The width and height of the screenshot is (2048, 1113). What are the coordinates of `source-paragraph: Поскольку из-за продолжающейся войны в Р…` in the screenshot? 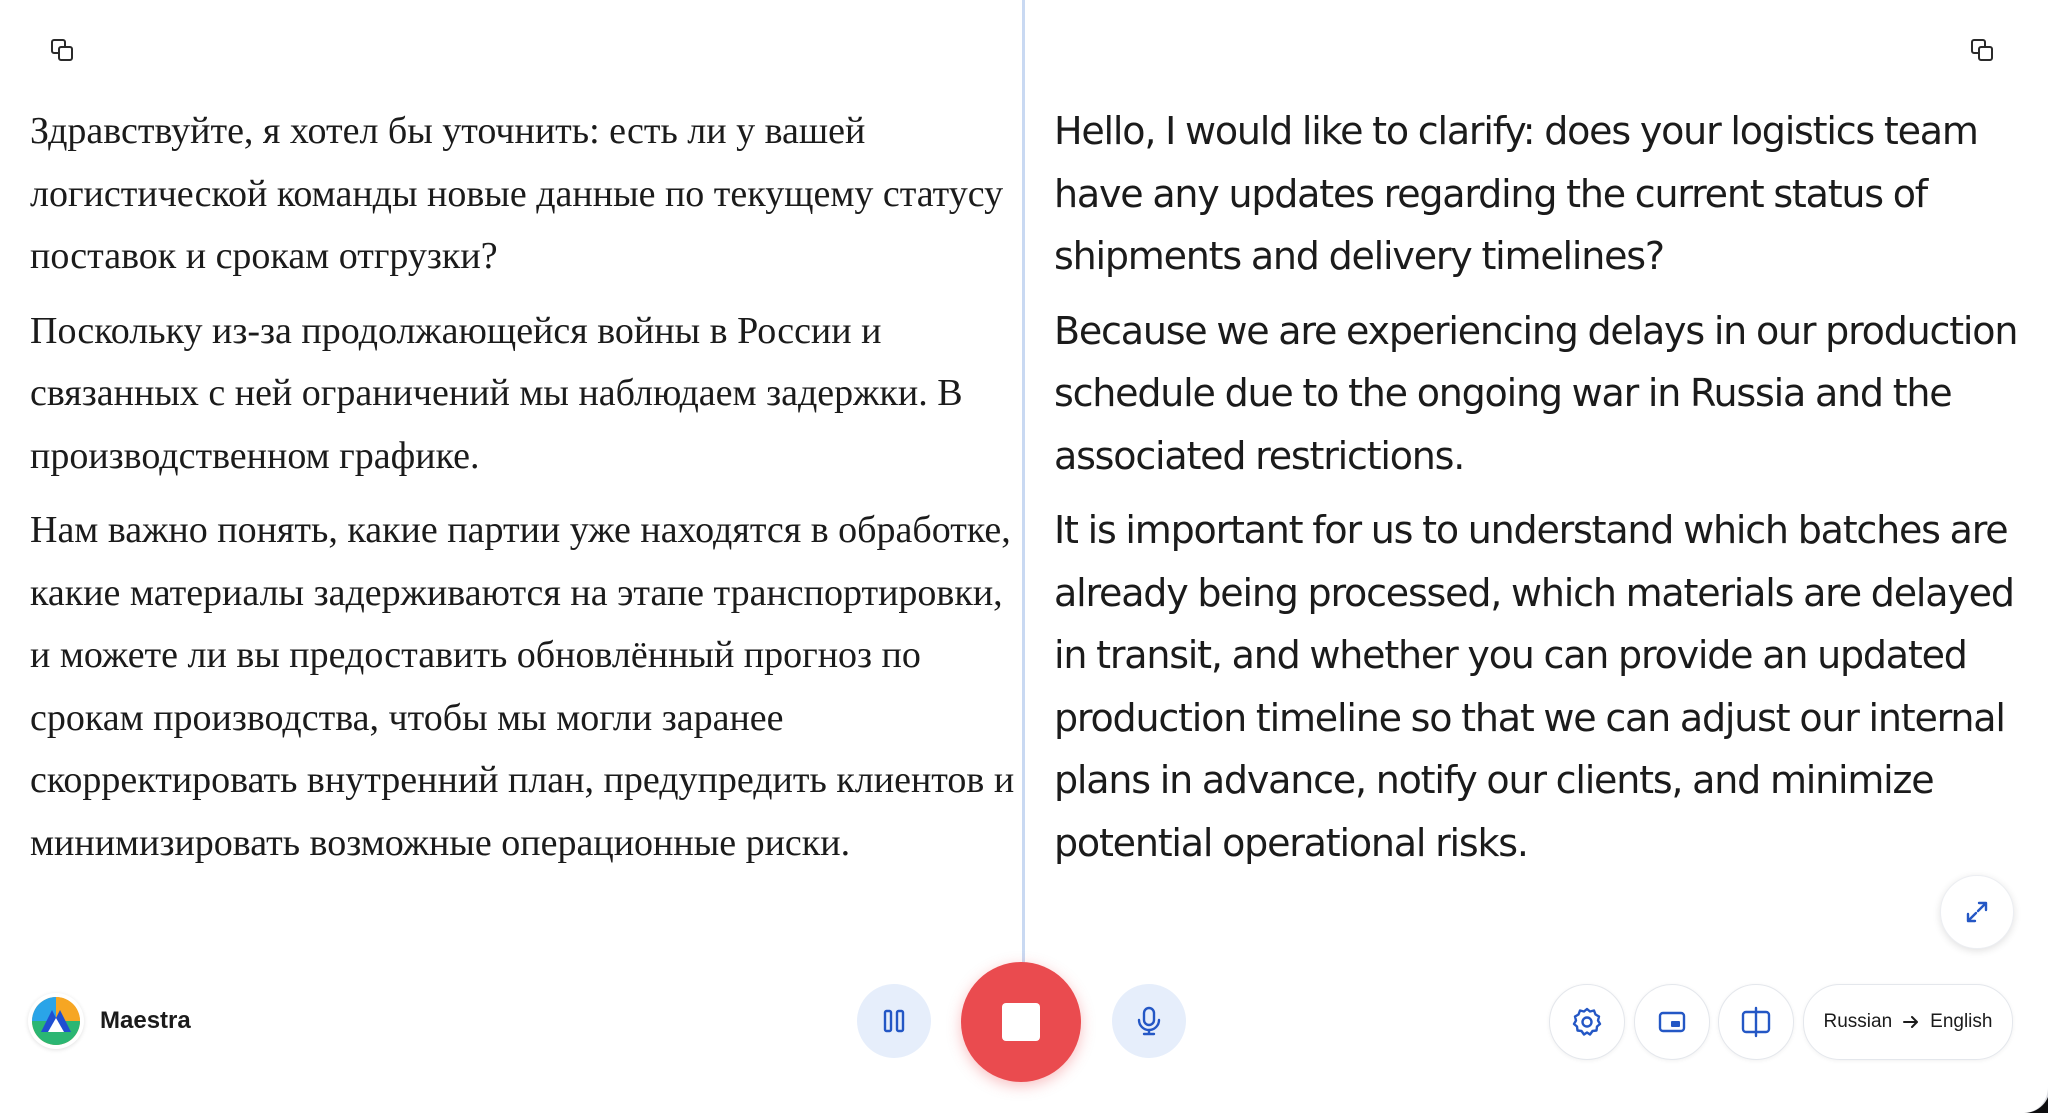 It's located at (496, 393).